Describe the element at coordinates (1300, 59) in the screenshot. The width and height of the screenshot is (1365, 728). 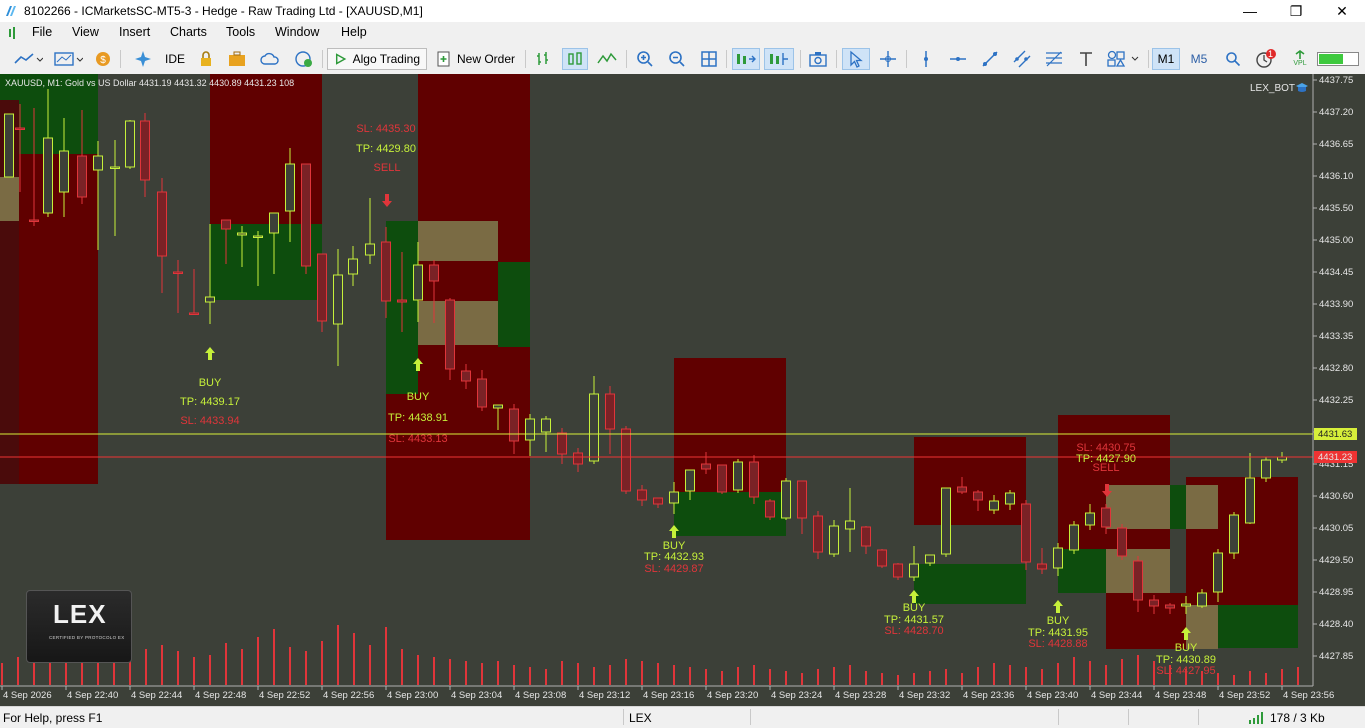
I see `vpl-icon: VPL` at that location.